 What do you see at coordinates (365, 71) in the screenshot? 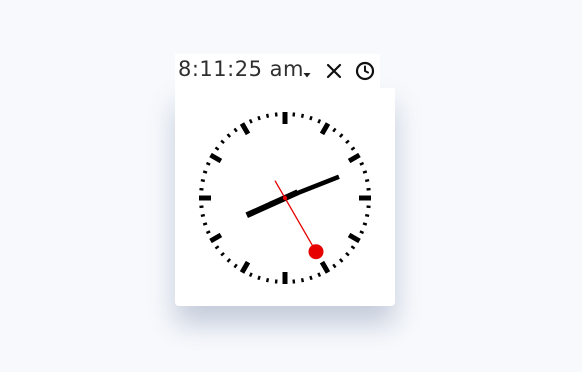
I see `clock-icon` at bounding box center [365, 71].